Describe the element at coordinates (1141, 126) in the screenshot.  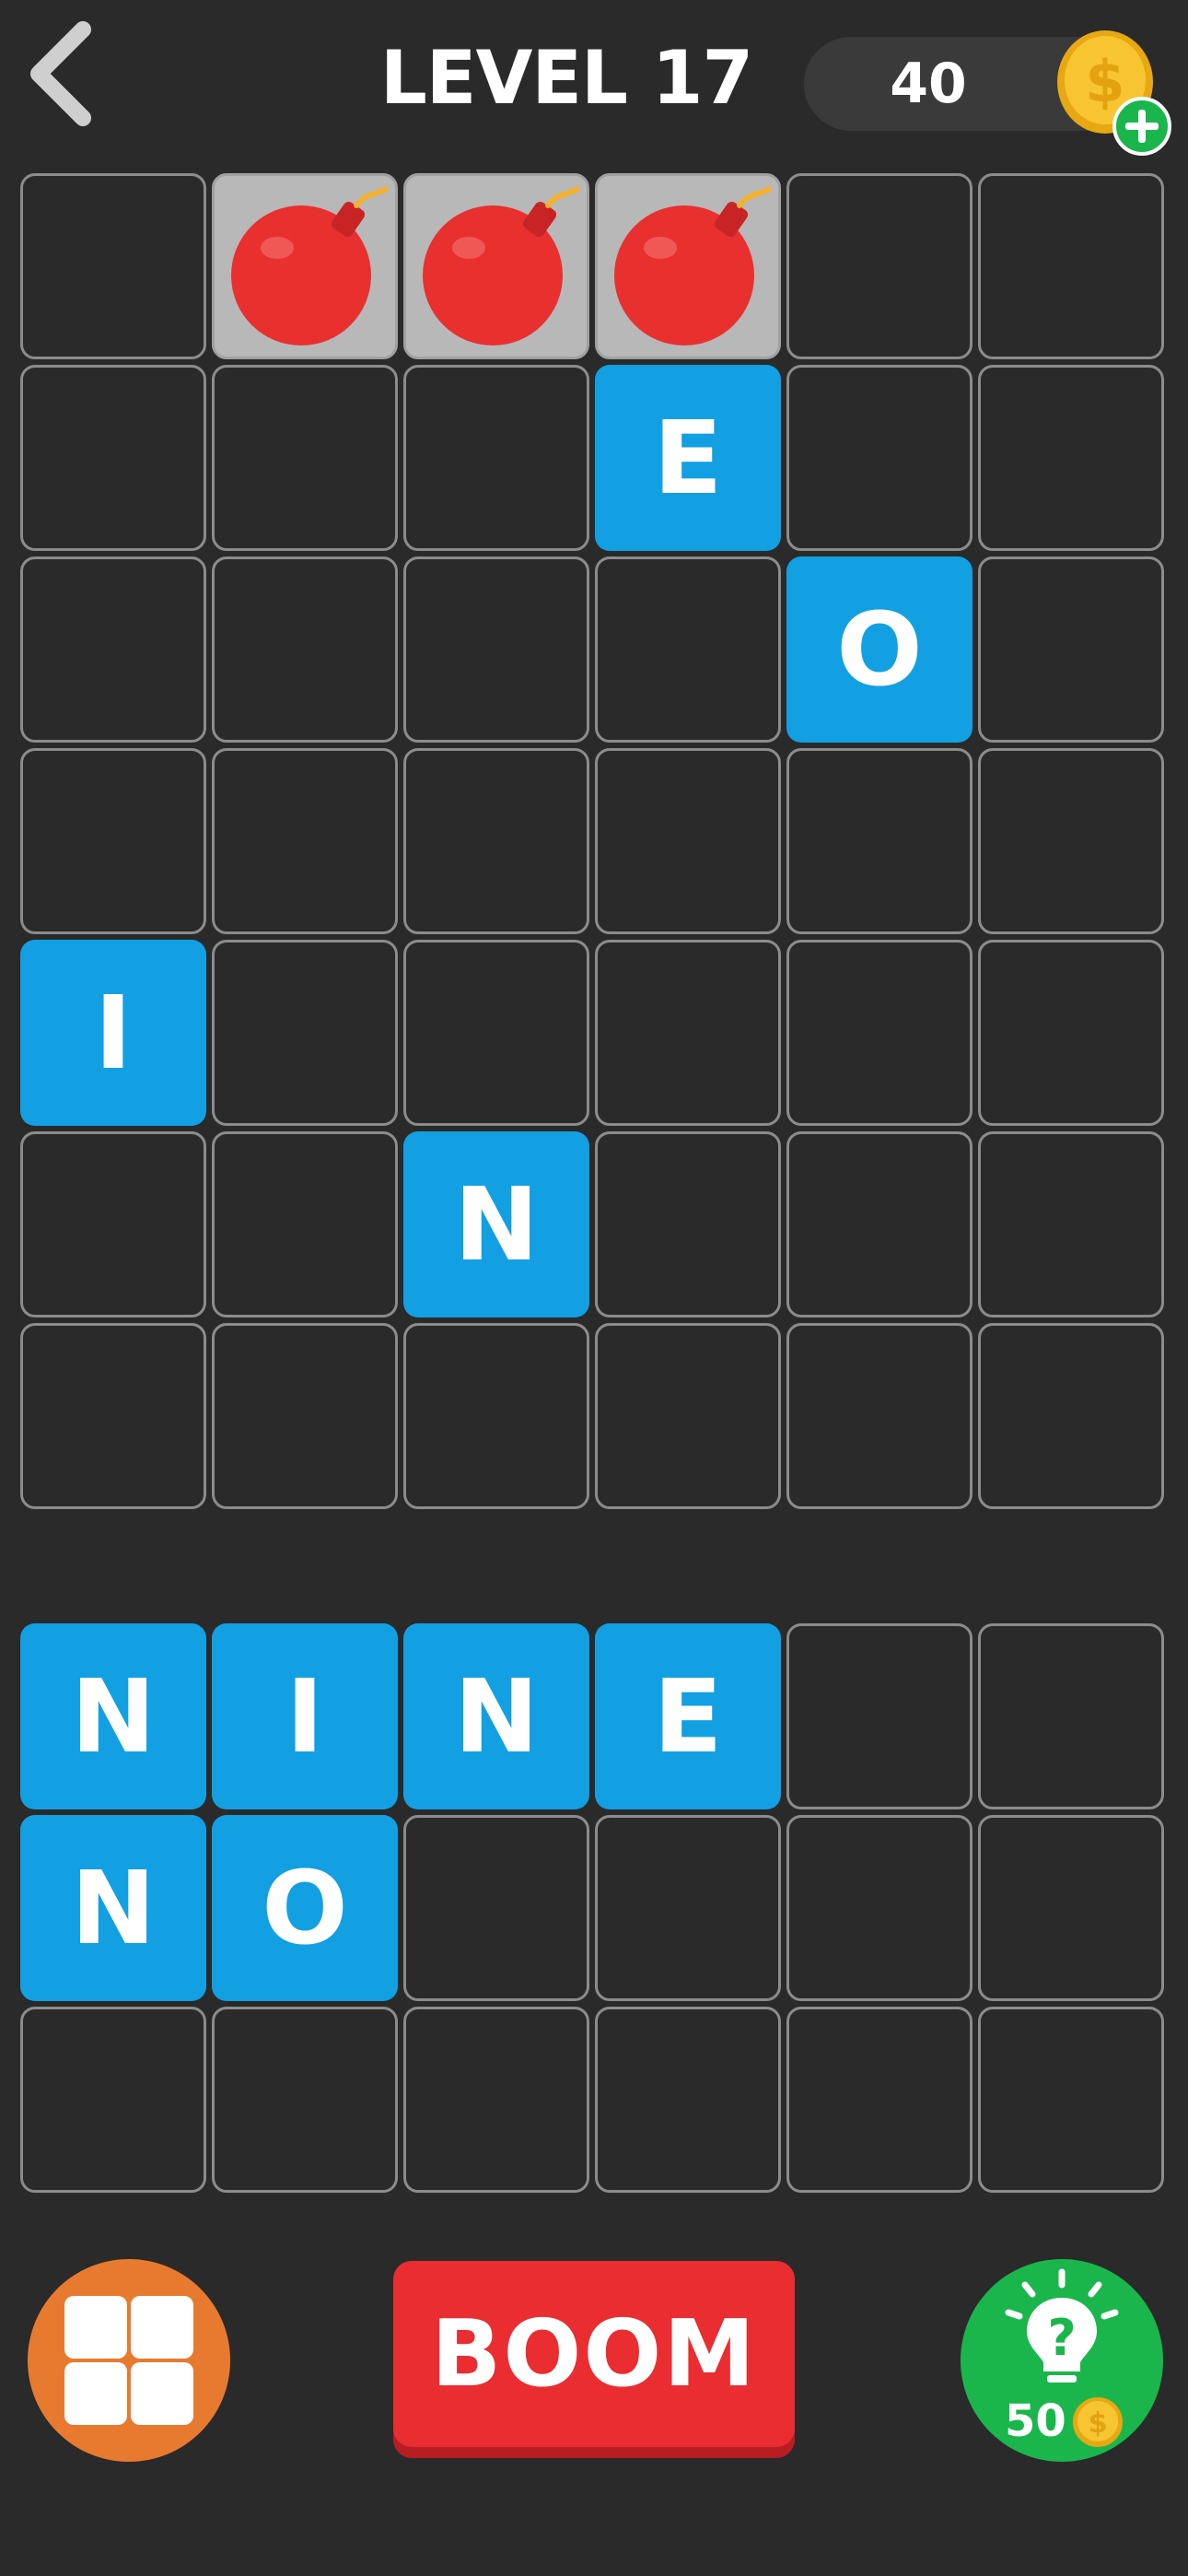
I see `add-coins-button` at that location.